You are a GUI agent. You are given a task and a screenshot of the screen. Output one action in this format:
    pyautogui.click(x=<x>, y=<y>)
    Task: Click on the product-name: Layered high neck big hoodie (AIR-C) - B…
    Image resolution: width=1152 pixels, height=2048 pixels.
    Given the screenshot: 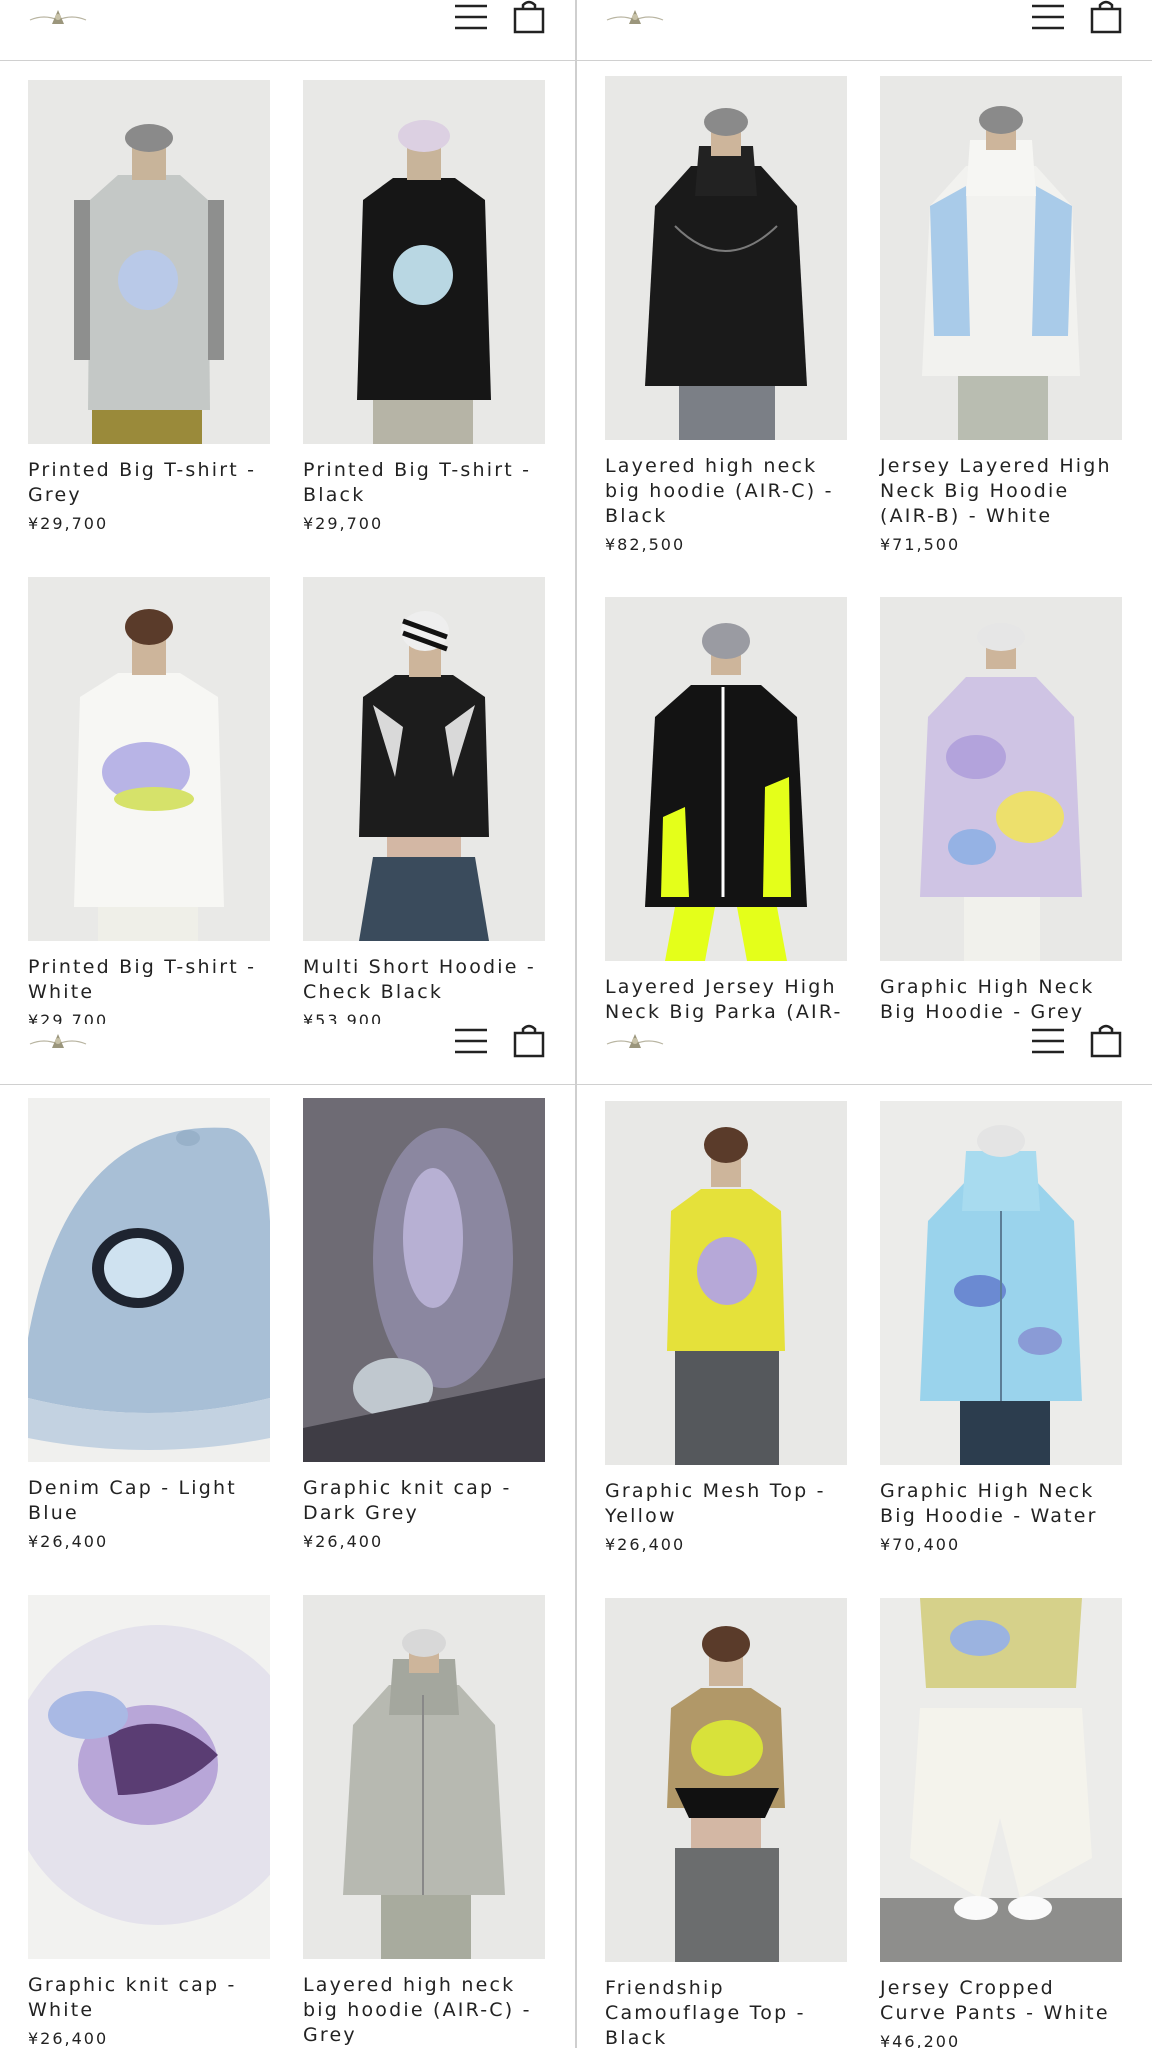 What is the action you would take?
    pyautogui.click(x=726, y=491)
    